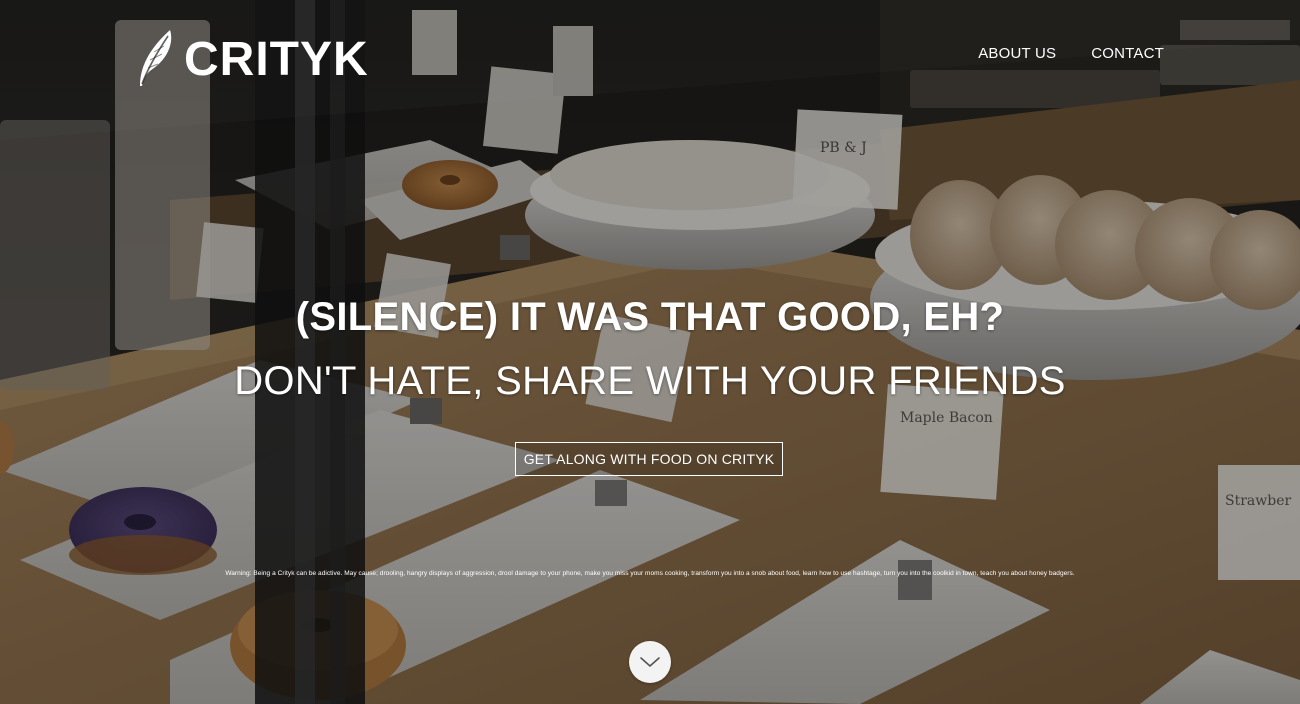  Describe the element at coordinates (650, 381) in the screenshot. I see `hero-subheadline: DON'T HATE, SHARE WITH YOUR FRIENDS` at that location.